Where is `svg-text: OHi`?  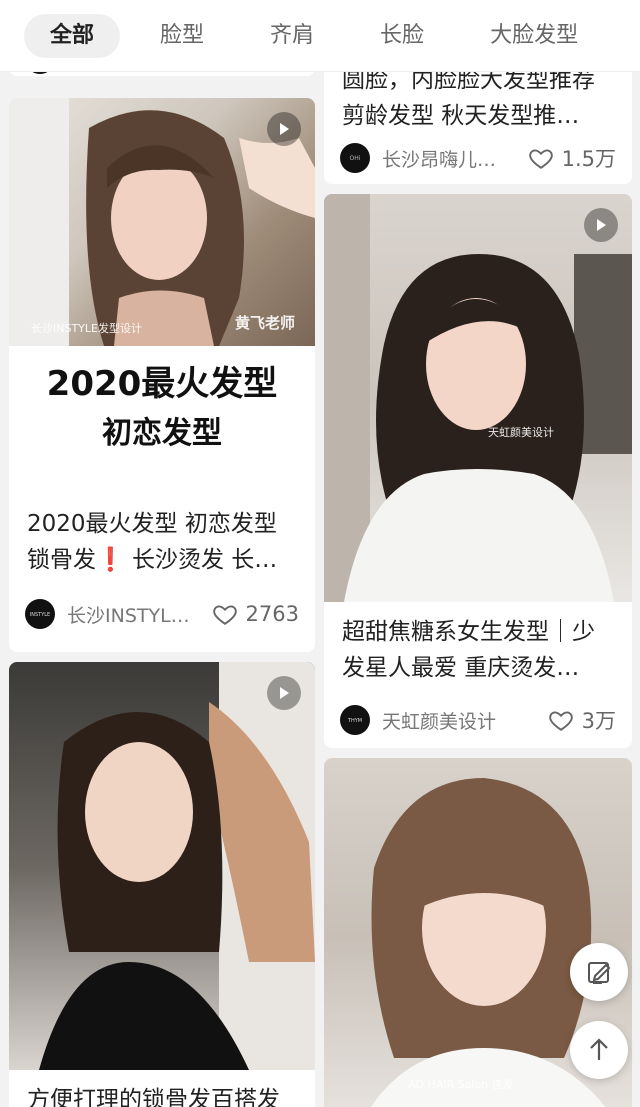
svg-text: OHi is located at coordinates (355, 158).